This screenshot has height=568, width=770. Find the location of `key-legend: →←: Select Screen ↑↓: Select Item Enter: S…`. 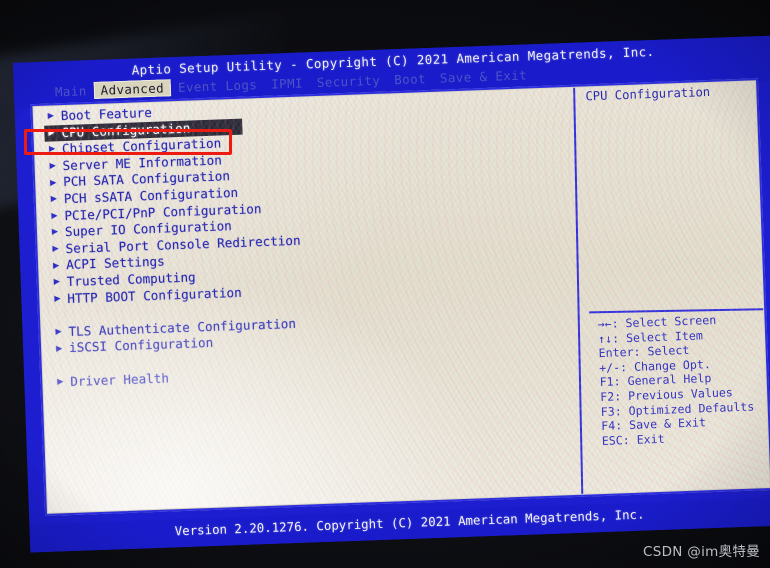

key-legend: →←: Select Screen ↑↓: Select Item Enter: S… is located at coordinates (676, 380).